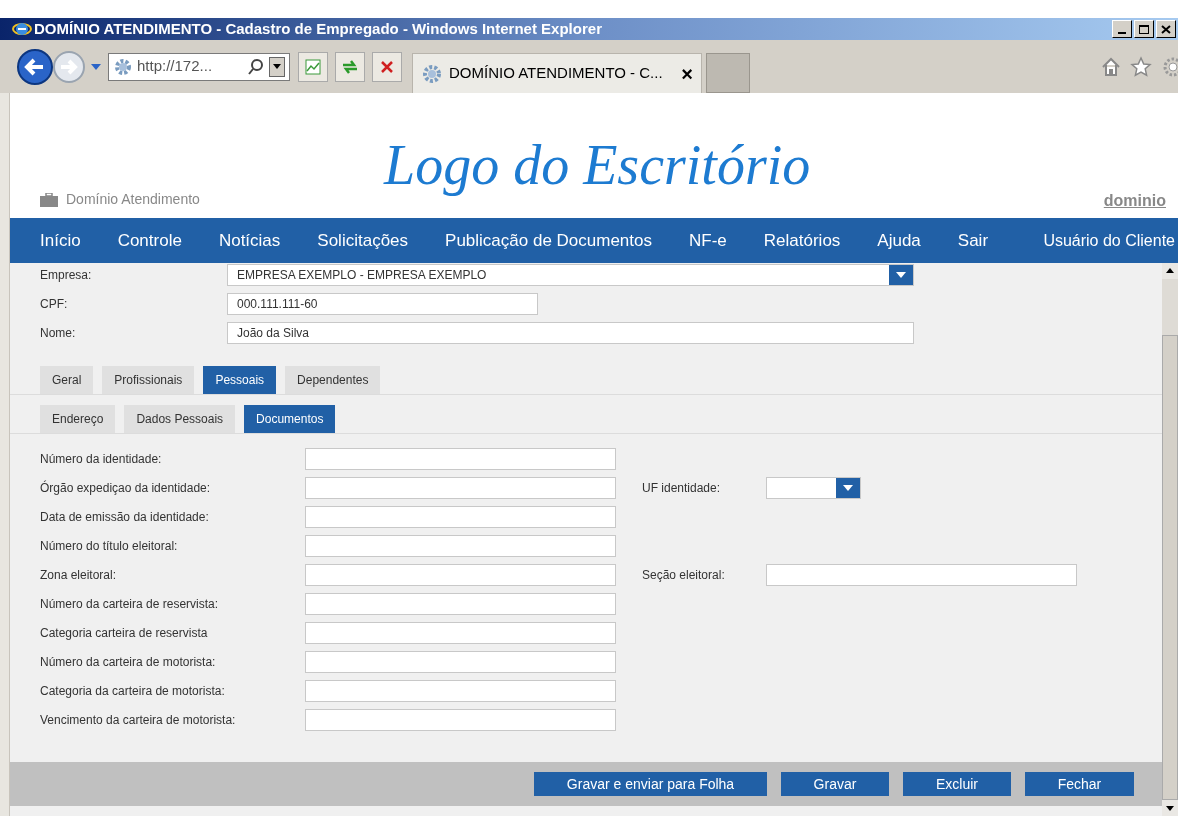 This screenshot has width=1178, height=816. Describe the element at coordinates (318, 28) in the screenshot. I see `window-title: DOMÍNIO ATENDIMENTO - Cadastro de Empregado - Windows Internet Explorer` at that location.